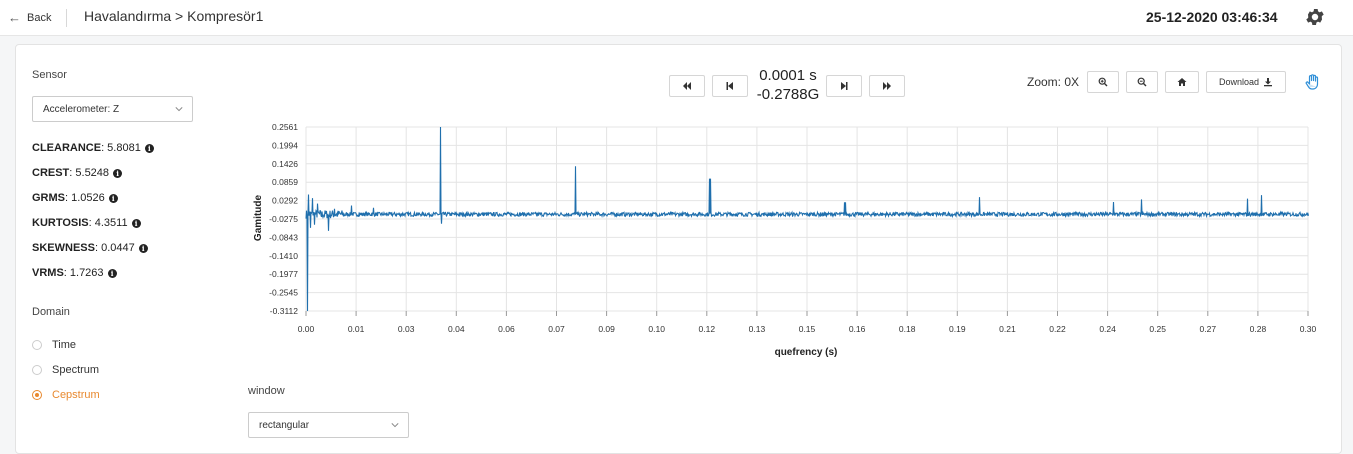 The height and width of the screenshot is (454, 1353). I want to click on arrow-left-icon: ←, so click(14, 17).